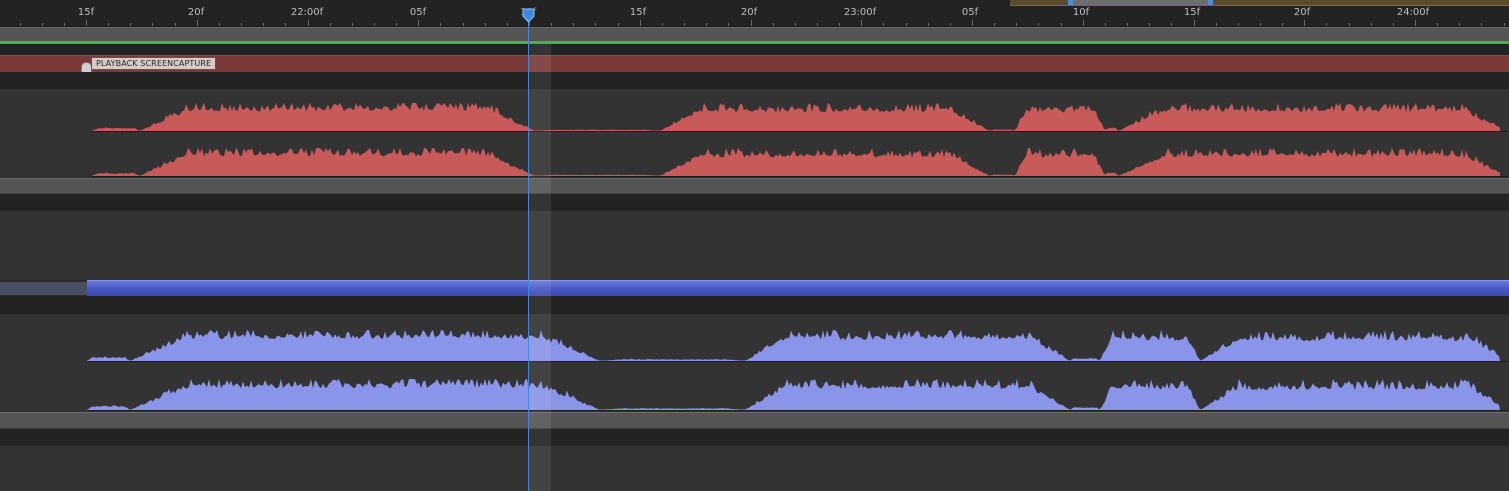 This screenshot has height=491, width=1509. What do you see at coordinates (754, 64) in the screenshot?
I see `screencapture-layer-bar` at bounding box center [754, 64].